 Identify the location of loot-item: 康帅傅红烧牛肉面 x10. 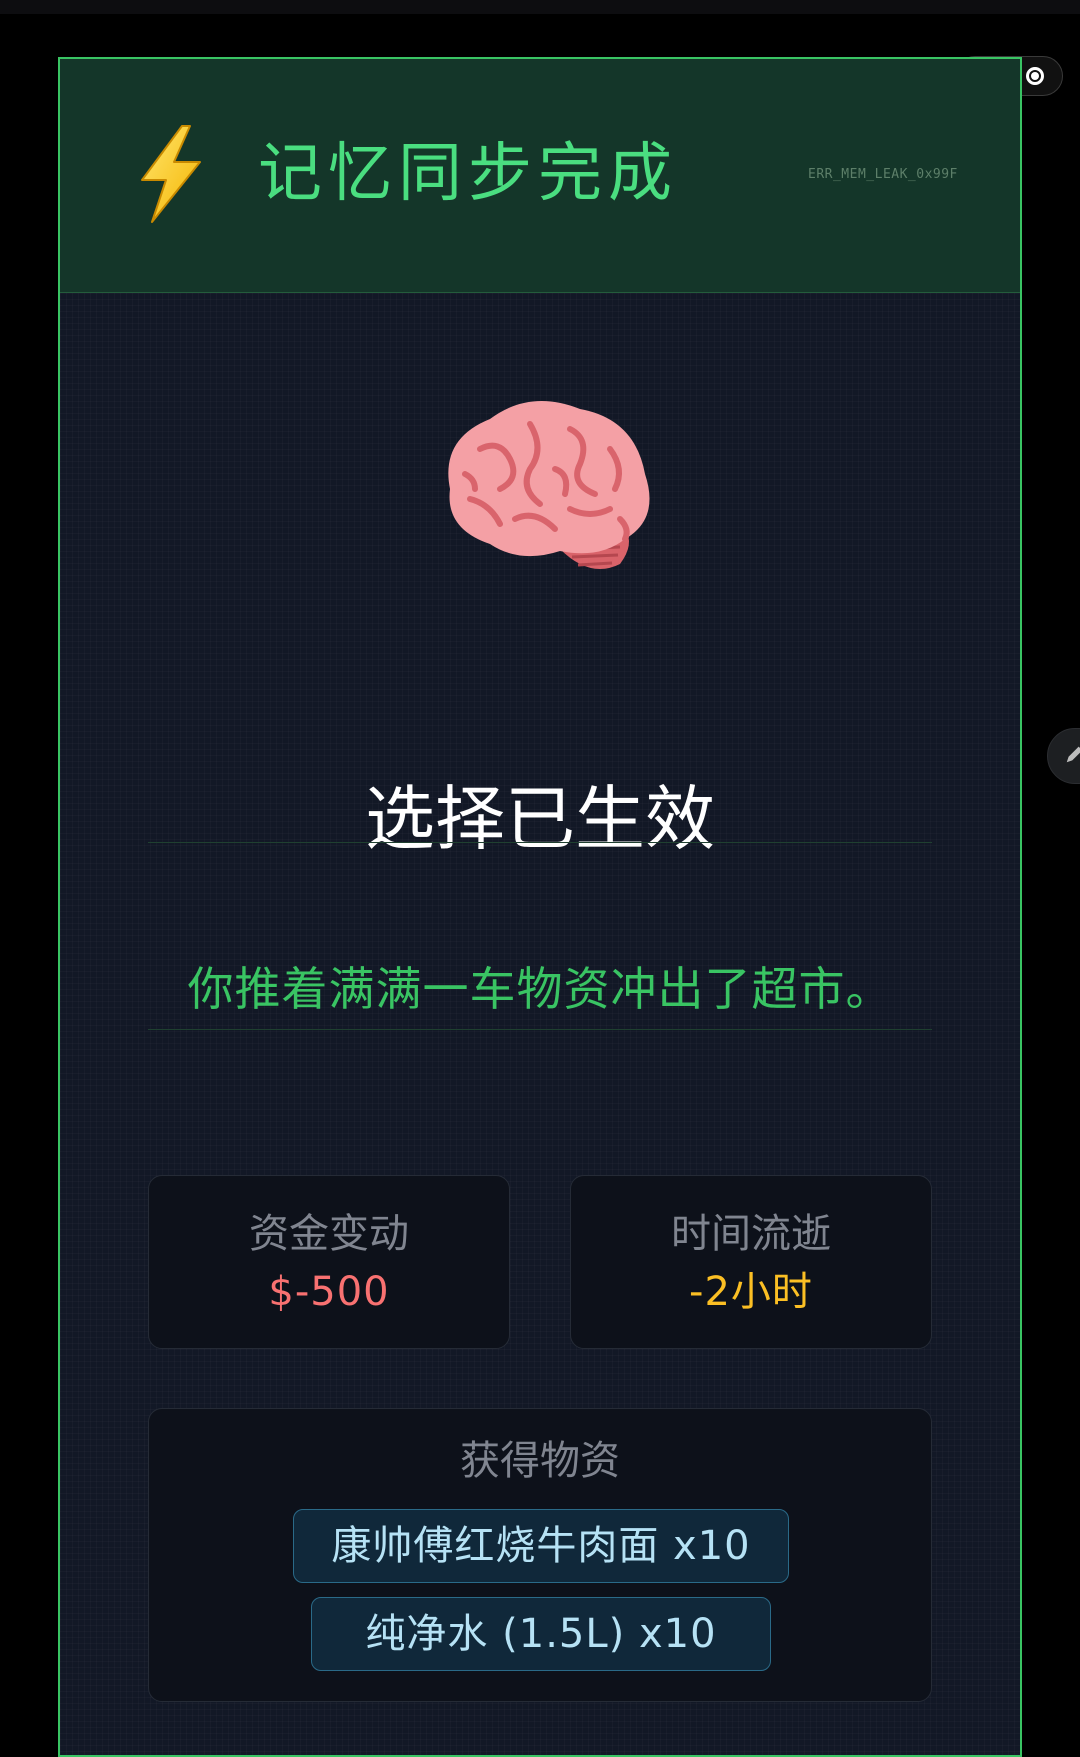
(541, 1546).